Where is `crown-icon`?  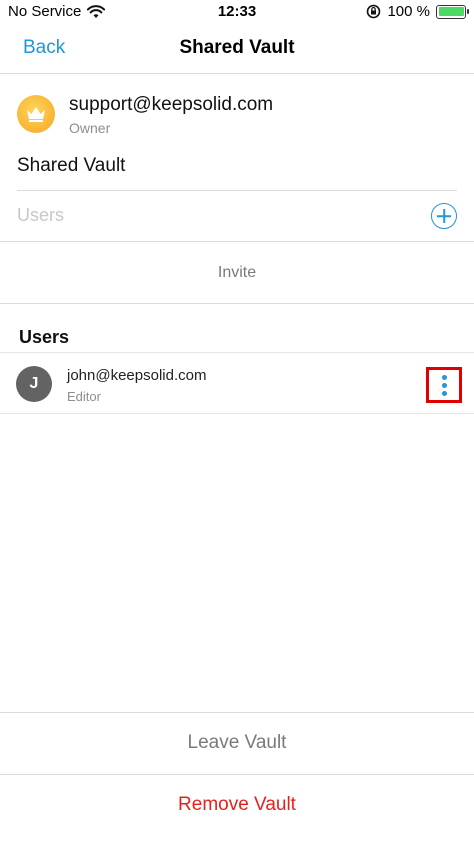
crown-icon is located at coordinates (36, 114).